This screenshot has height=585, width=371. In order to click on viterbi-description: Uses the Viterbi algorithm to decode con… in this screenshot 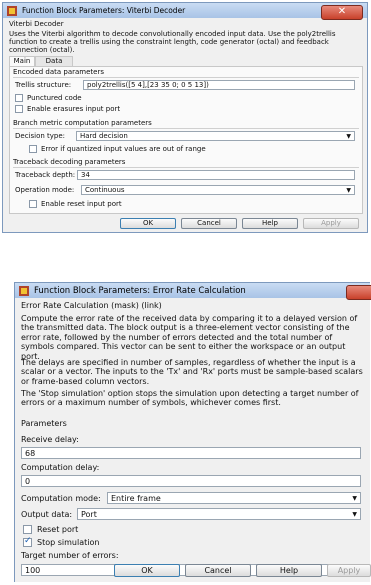, I will do `click(172, 42)`.